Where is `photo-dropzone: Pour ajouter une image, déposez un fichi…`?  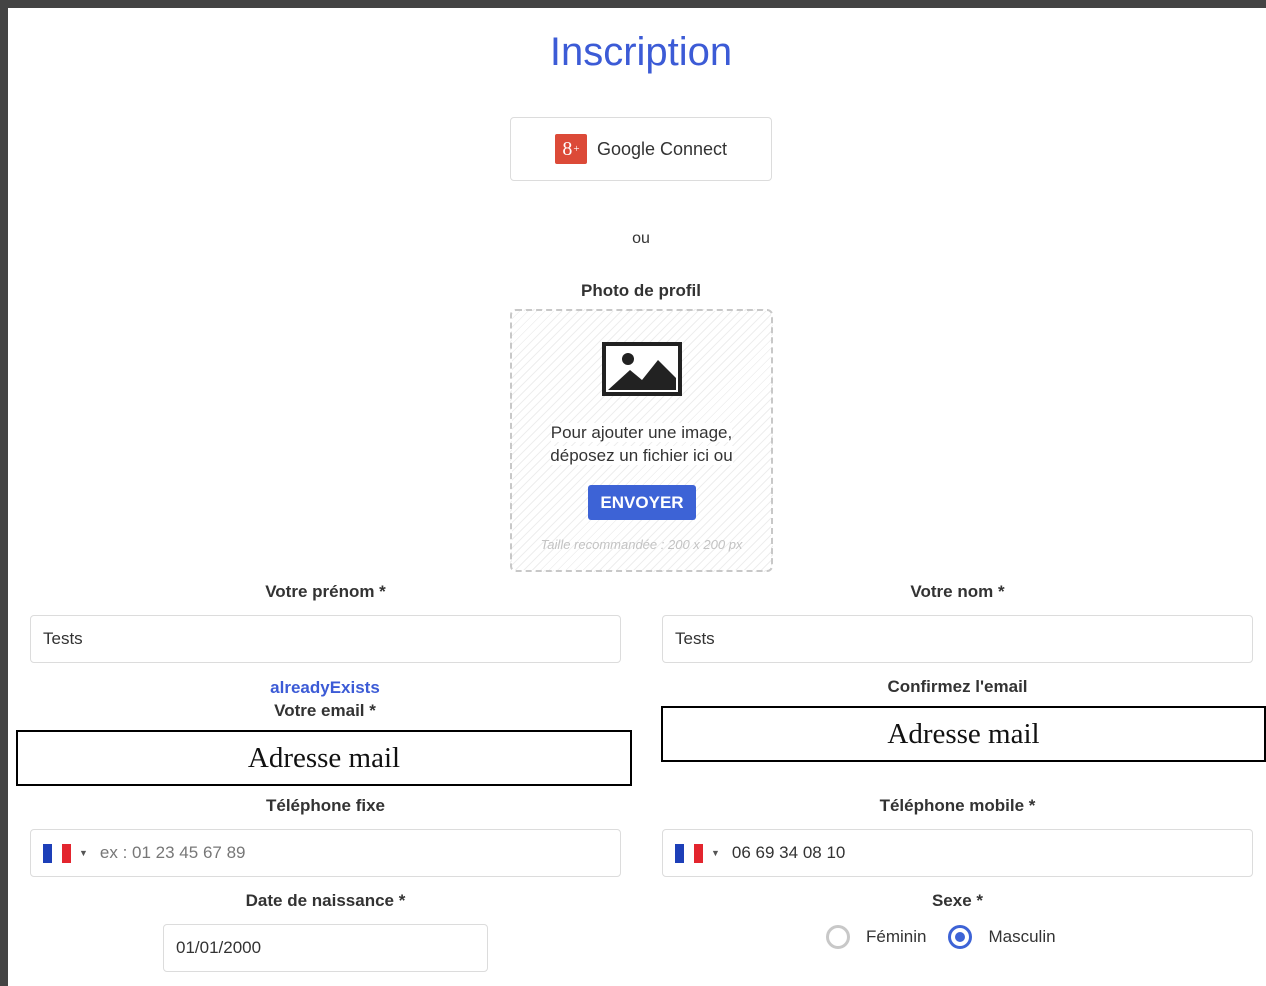
photo-dropzone: Pour ajouter une image, déposez un fichi… is located at coordinates (641, 440).